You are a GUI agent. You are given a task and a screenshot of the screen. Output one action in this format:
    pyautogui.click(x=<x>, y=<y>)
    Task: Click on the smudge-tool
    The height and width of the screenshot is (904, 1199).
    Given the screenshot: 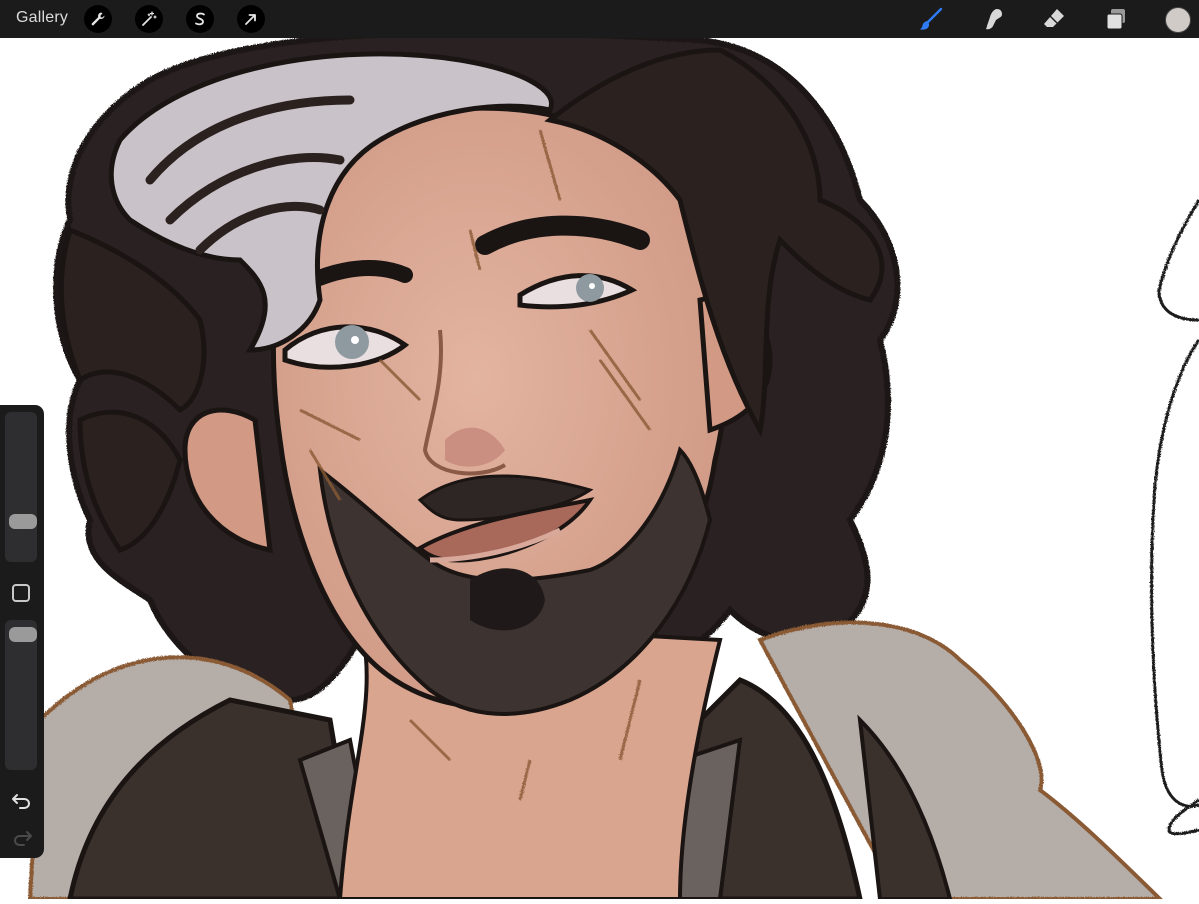 What is the action you would take?
    pyautogui.click(x=993, y=19)
    